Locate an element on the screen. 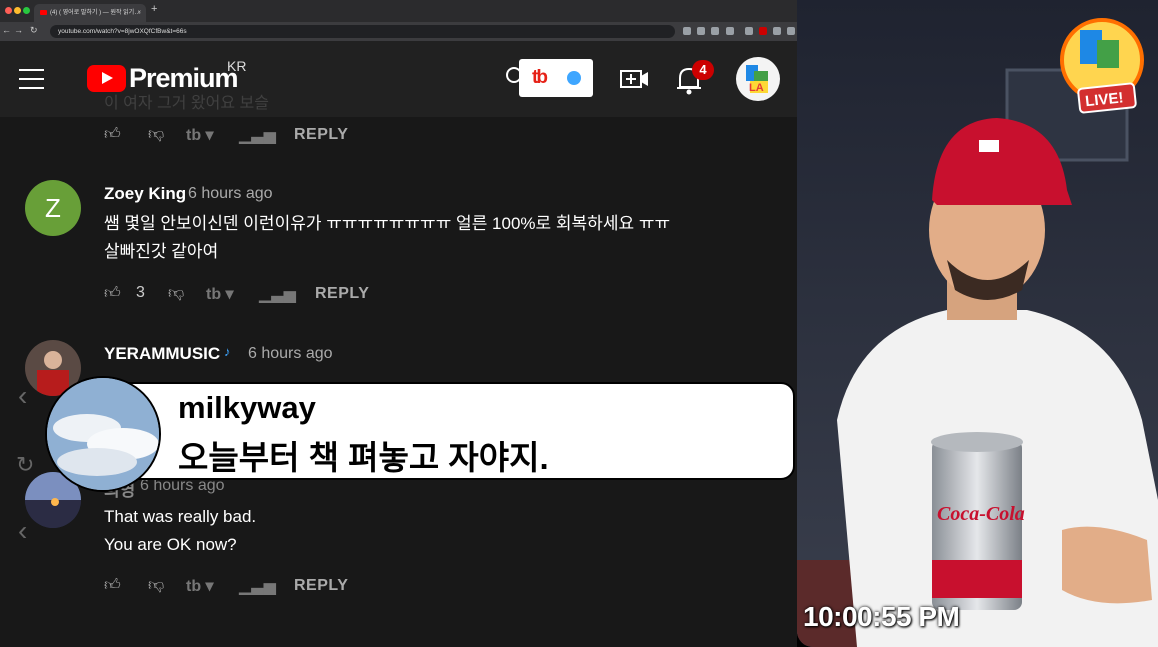 Image resolution: width=1158 pixels, height=647 pixels. youtube-favicon-icon is located at coordinates (43, 12).